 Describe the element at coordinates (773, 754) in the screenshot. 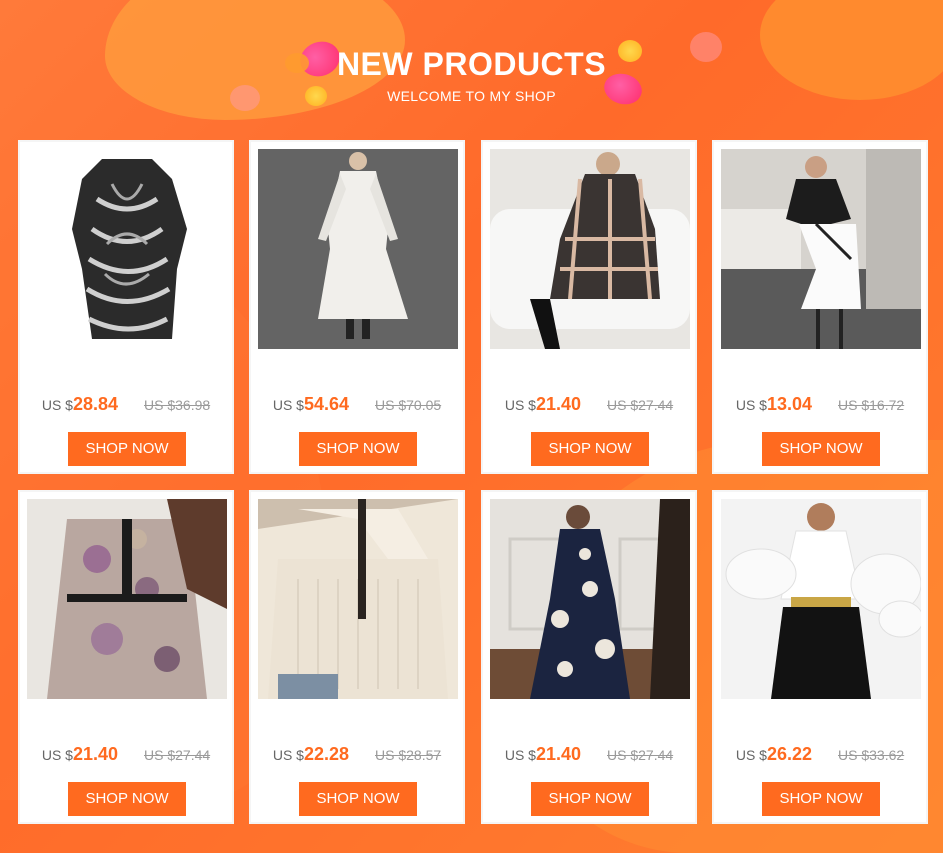

I see `sale-price: US $26.22` at that location.